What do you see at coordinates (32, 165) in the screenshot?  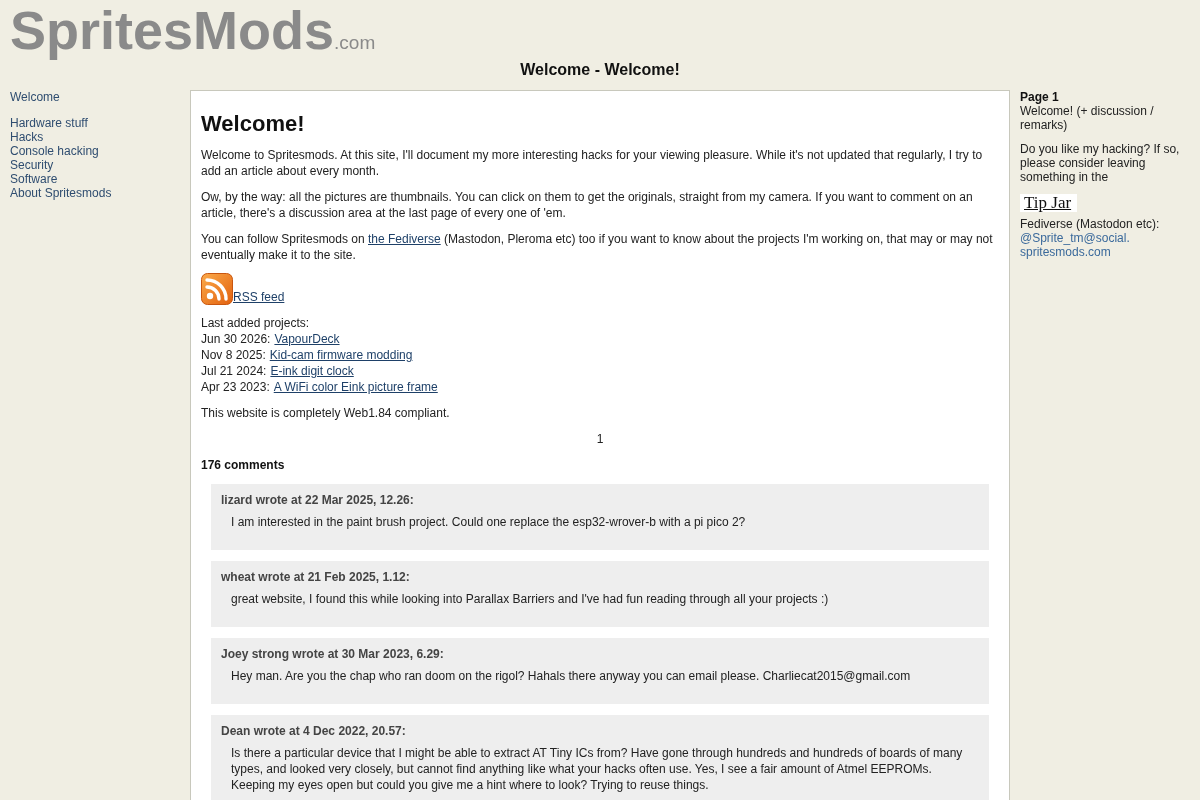 I see `nav-link: Security` at bounding box center [32, 165].